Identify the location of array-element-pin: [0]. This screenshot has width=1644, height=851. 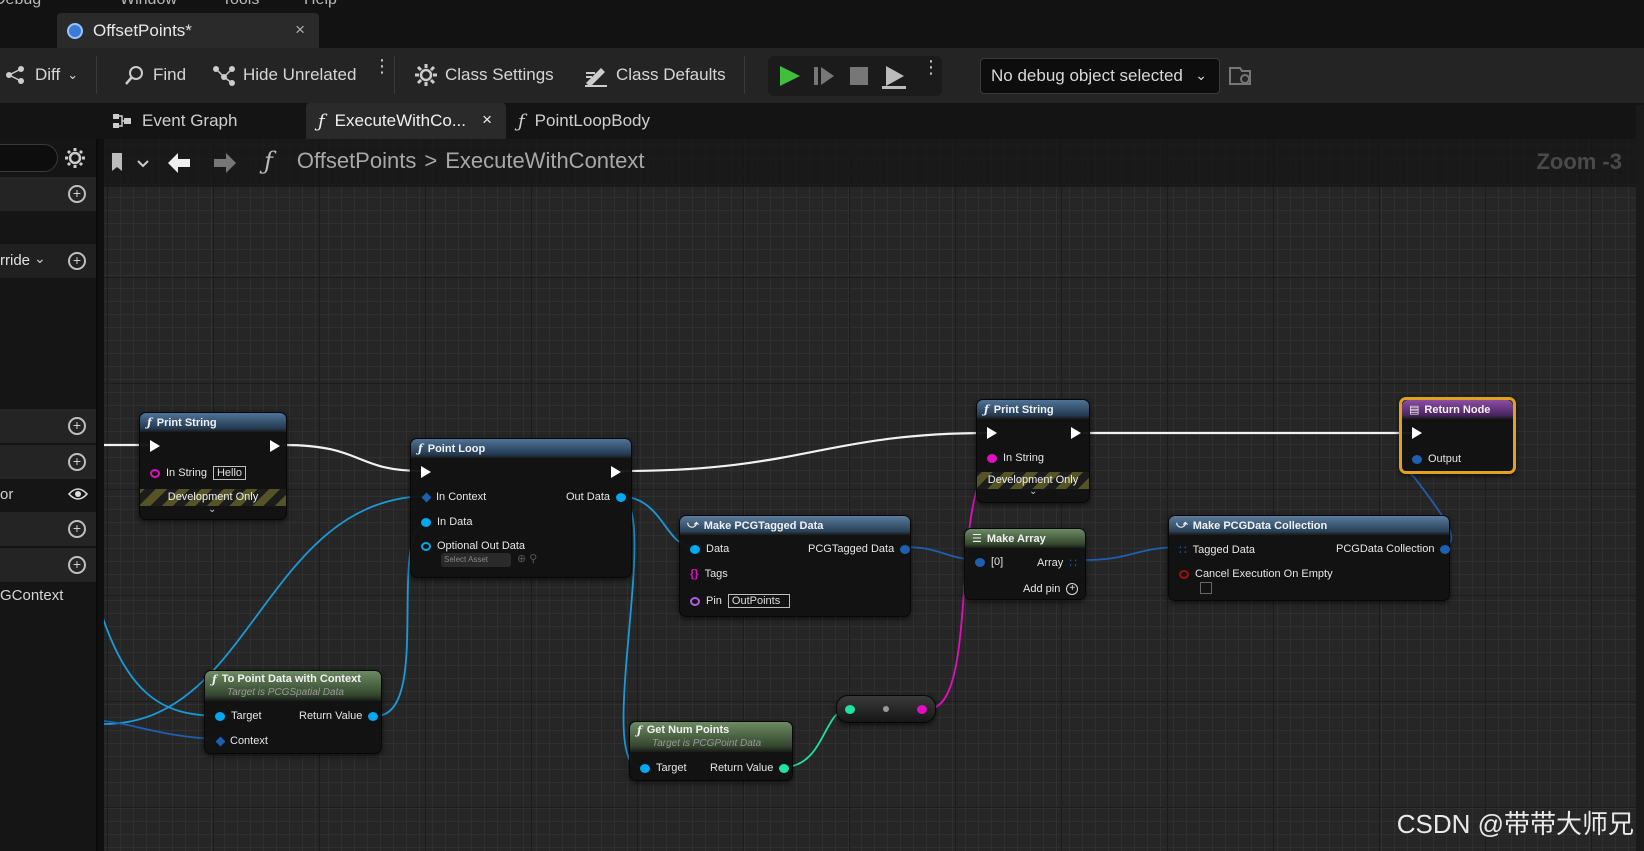
(989, 562).